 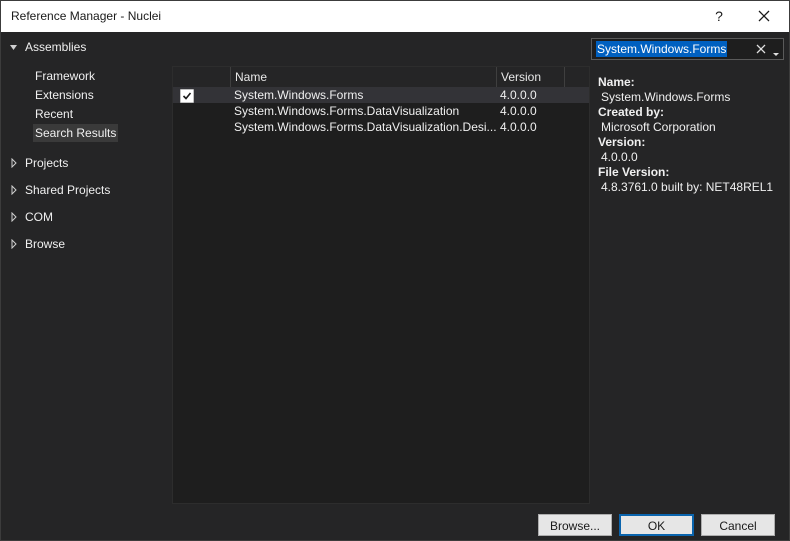 What do you see at coordinates (86, 163) in the screenshot?
I see `nav-group-projects: Projects` at bounding box center [86, 163].